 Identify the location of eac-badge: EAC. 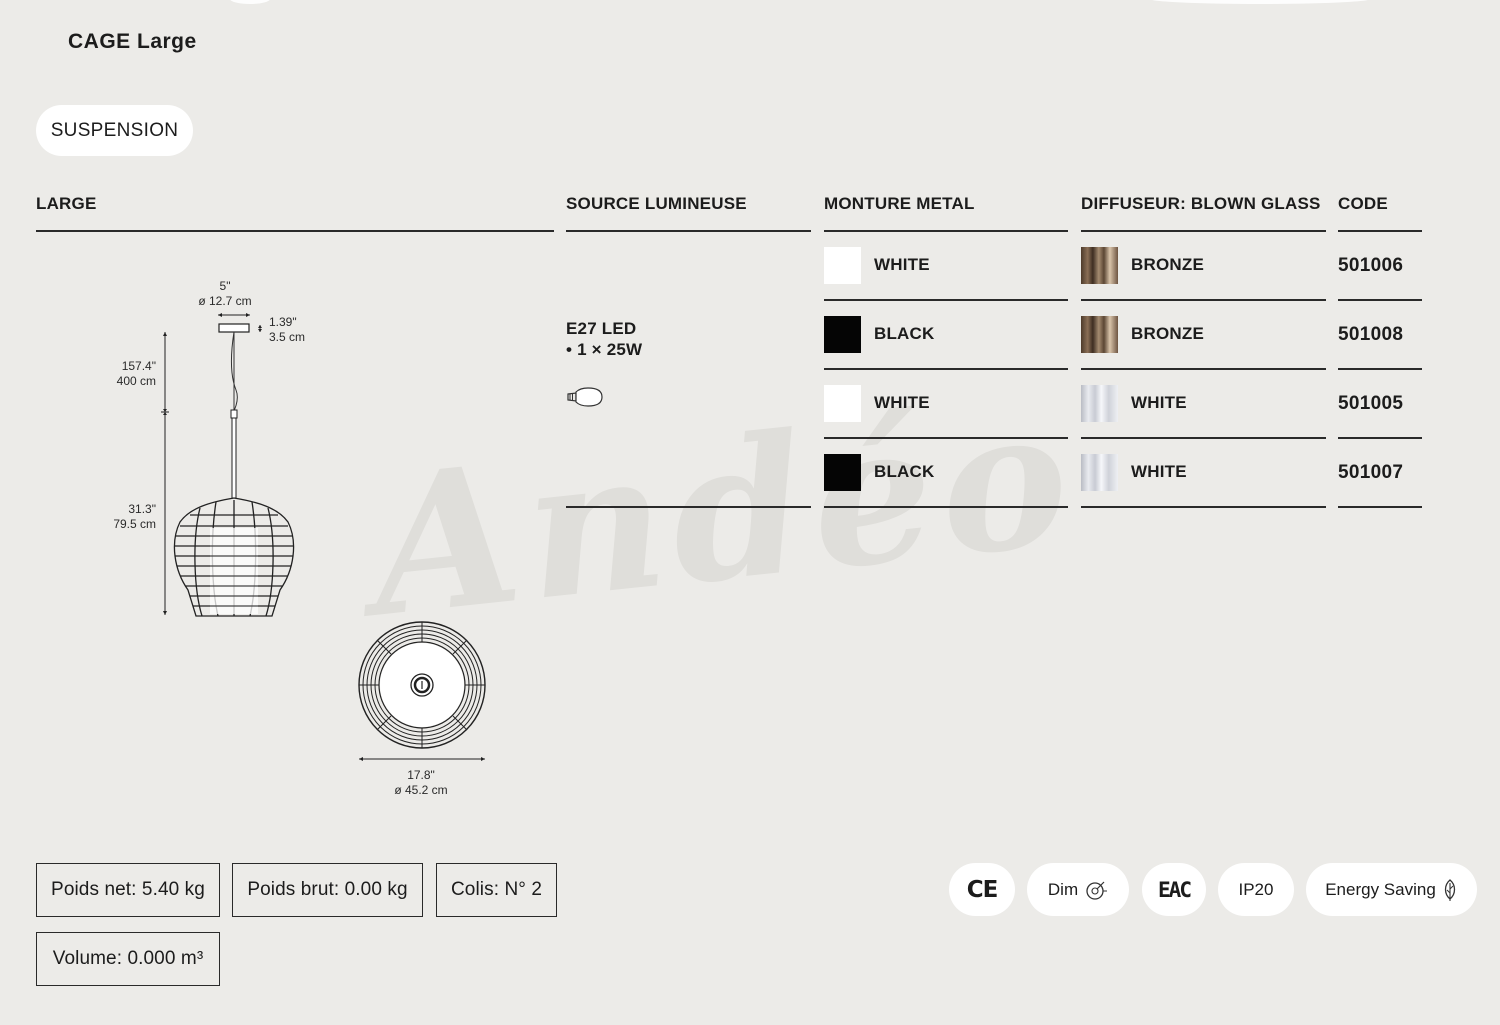
(1174, 889).